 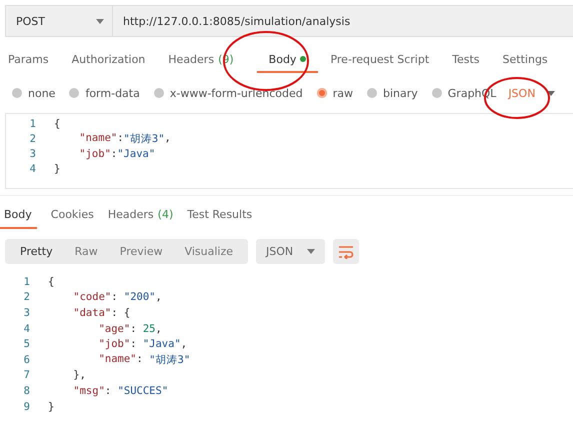 I want to click on request-tab: Pre-request Script, so click(x=385, y=61).